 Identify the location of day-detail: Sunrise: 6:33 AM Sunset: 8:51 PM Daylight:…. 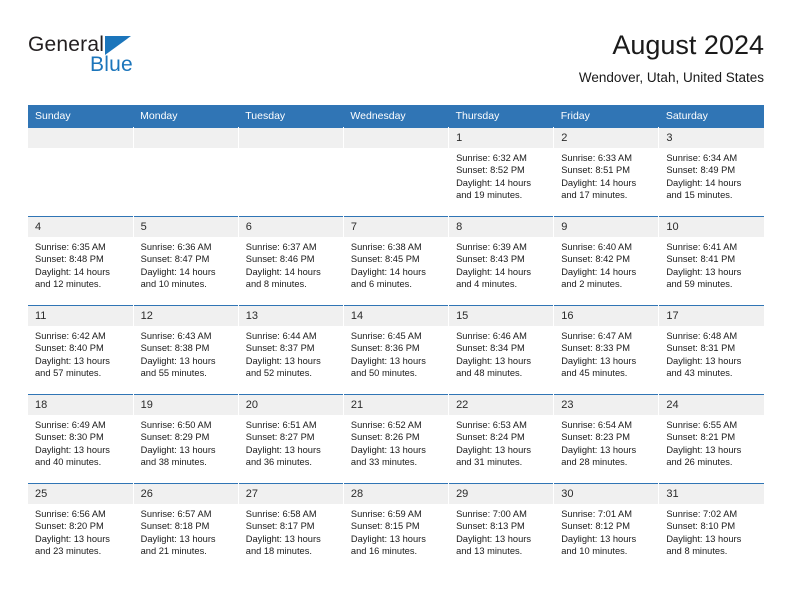
(606, 175).